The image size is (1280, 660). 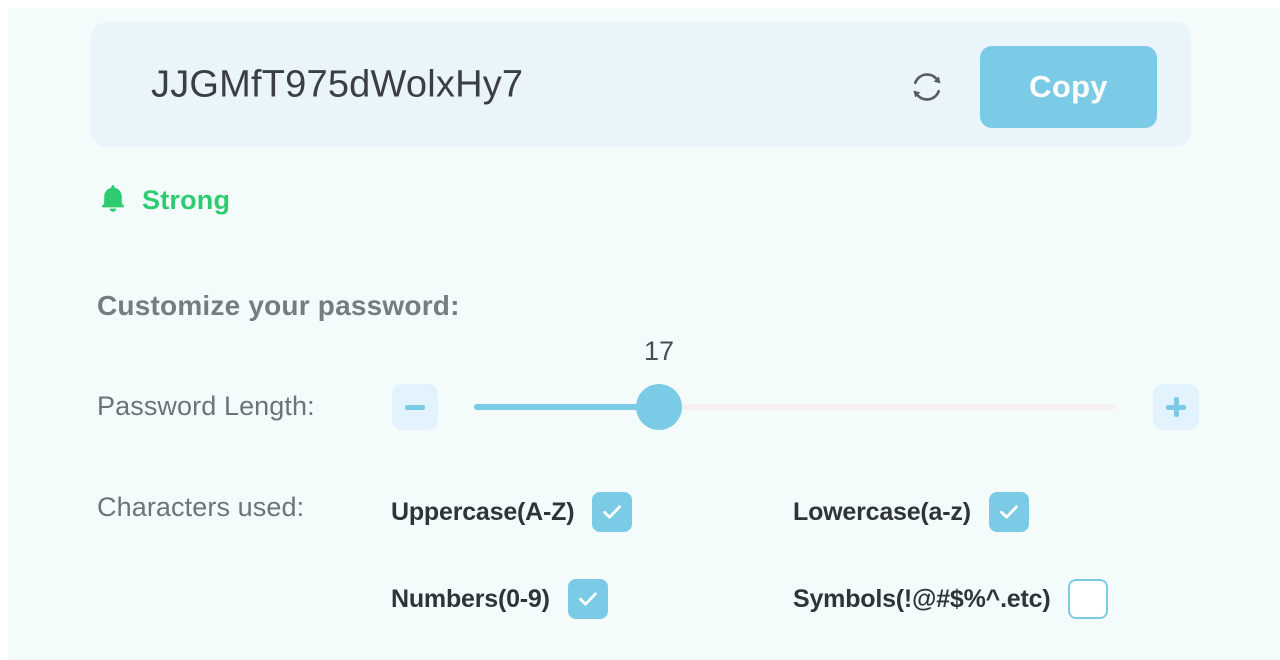 What do you see at coordinates (882, 511) in the screenshot?
I see `option-lowercase-label: Lowercase(a-z)` at bounding box center [882, 511].